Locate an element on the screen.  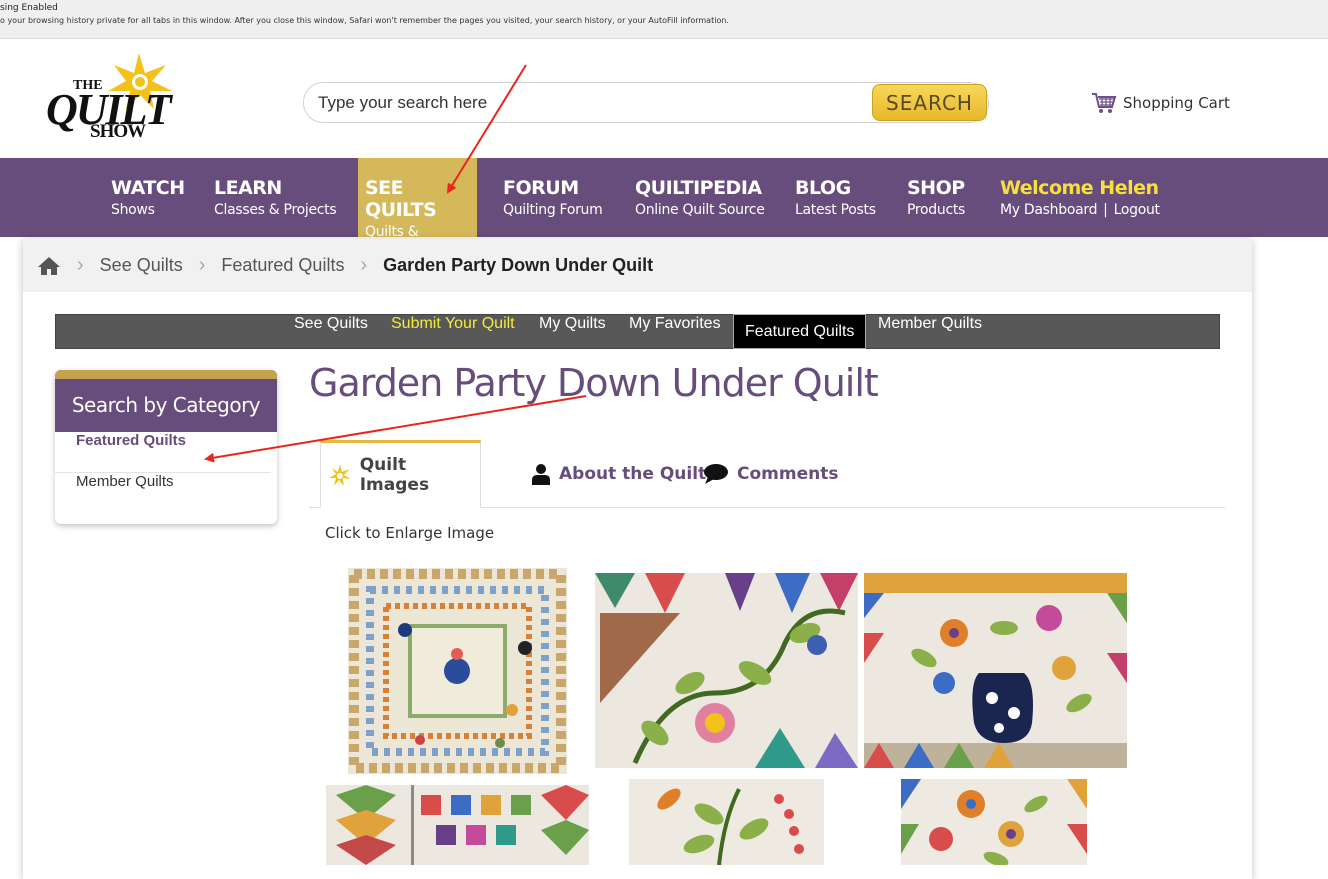
nav-item-title: SEE QUILTS is located at coordinates (401, 199).